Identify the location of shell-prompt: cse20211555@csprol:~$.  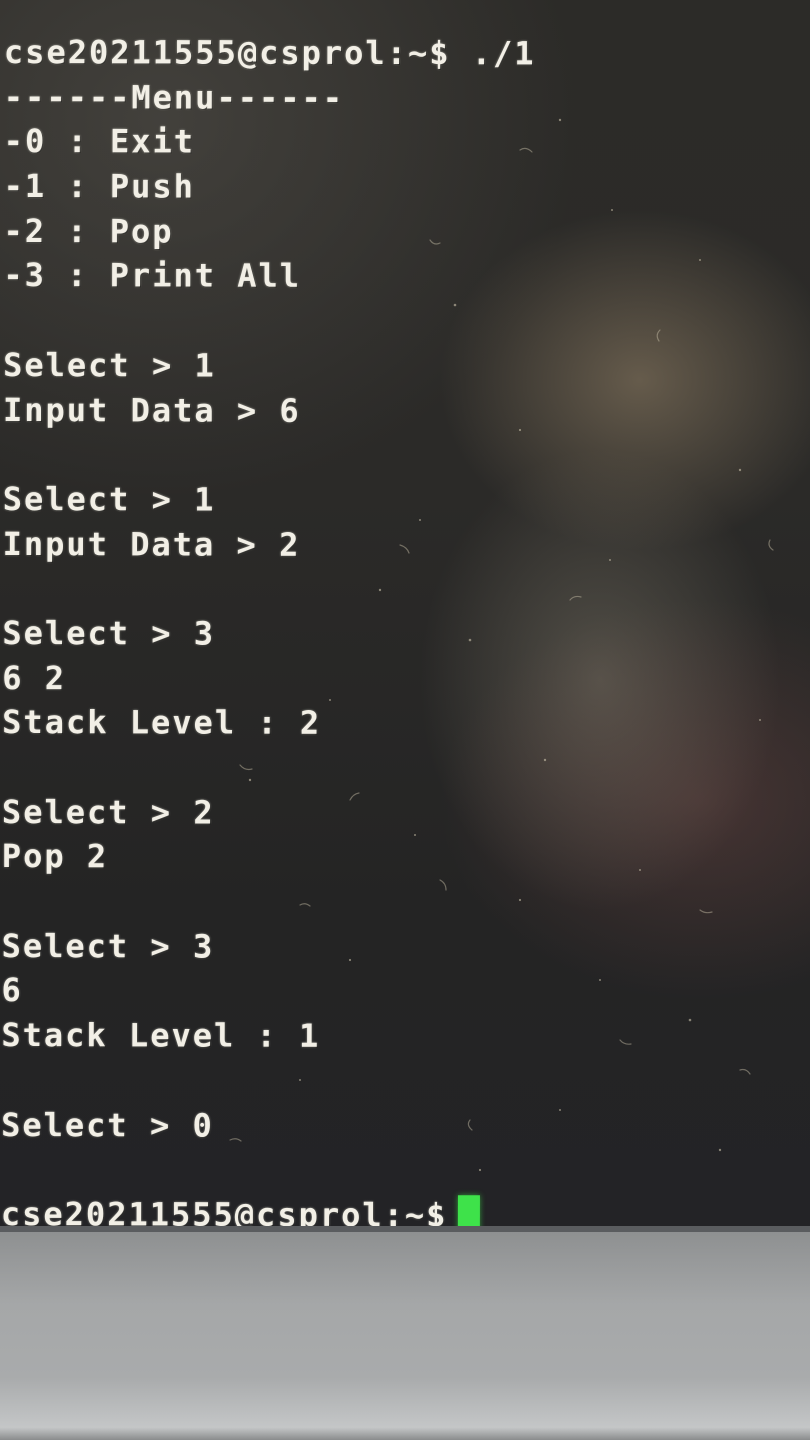
(224, 1211).